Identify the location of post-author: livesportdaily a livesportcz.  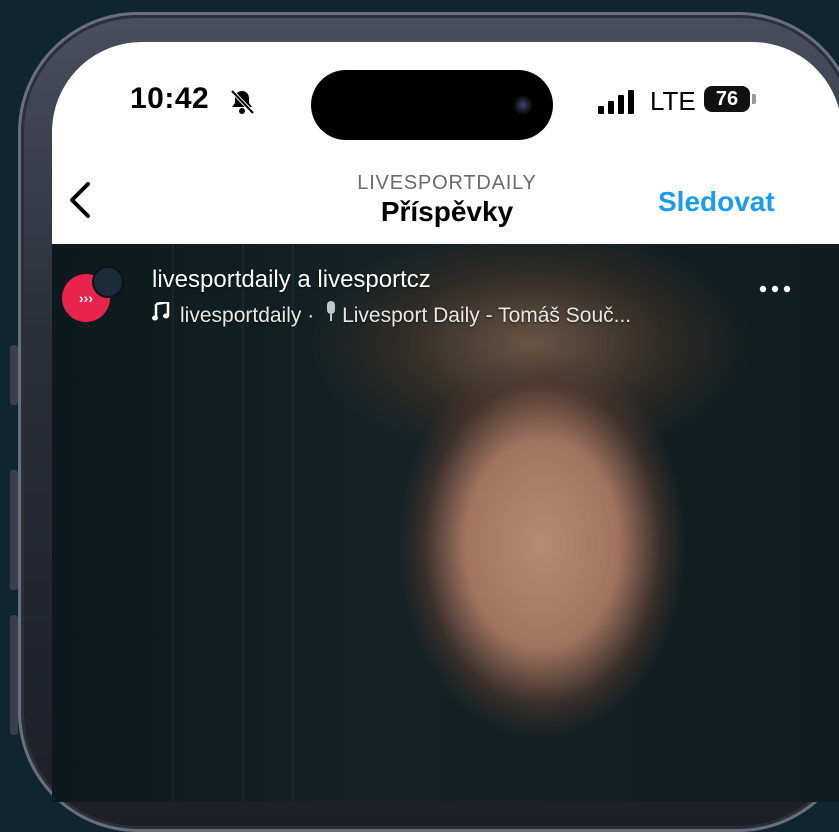
(291, 280).